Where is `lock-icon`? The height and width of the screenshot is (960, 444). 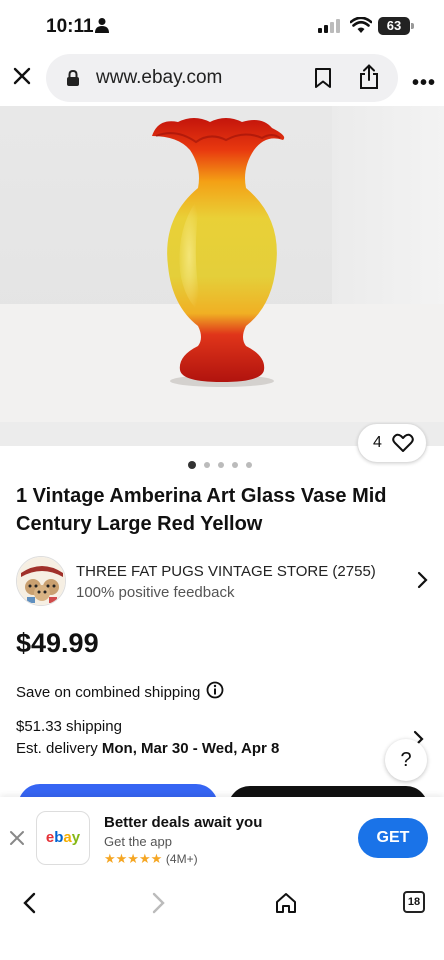
lock-icon is located at coordinates (73, 80).